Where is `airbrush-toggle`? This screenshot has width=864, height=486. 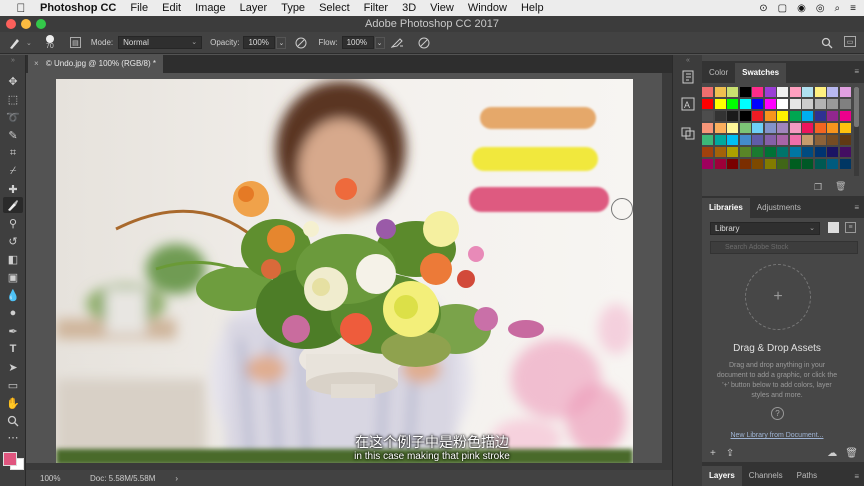 airbrush-toggle is located at coordinates (398, 43).